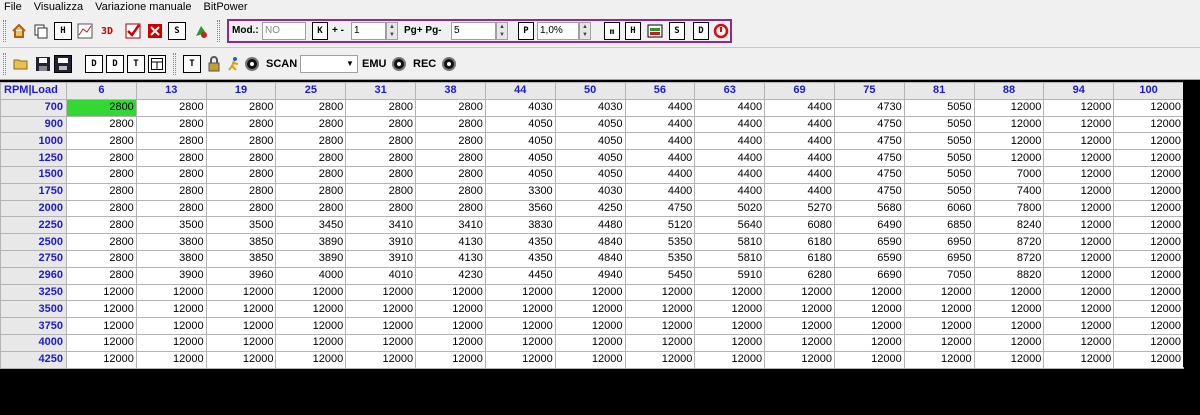  I want to click on percent-field: 1,0%, so click(558, 31).